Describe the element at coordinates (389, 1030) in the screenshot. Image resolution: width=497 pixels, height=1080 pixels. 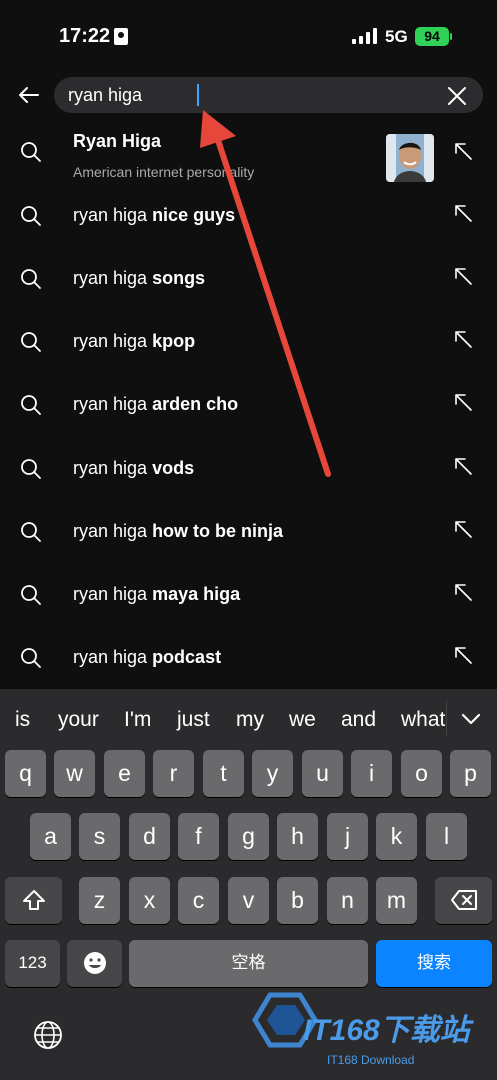
I see `watermark-brand: IT168下载站` at that location.